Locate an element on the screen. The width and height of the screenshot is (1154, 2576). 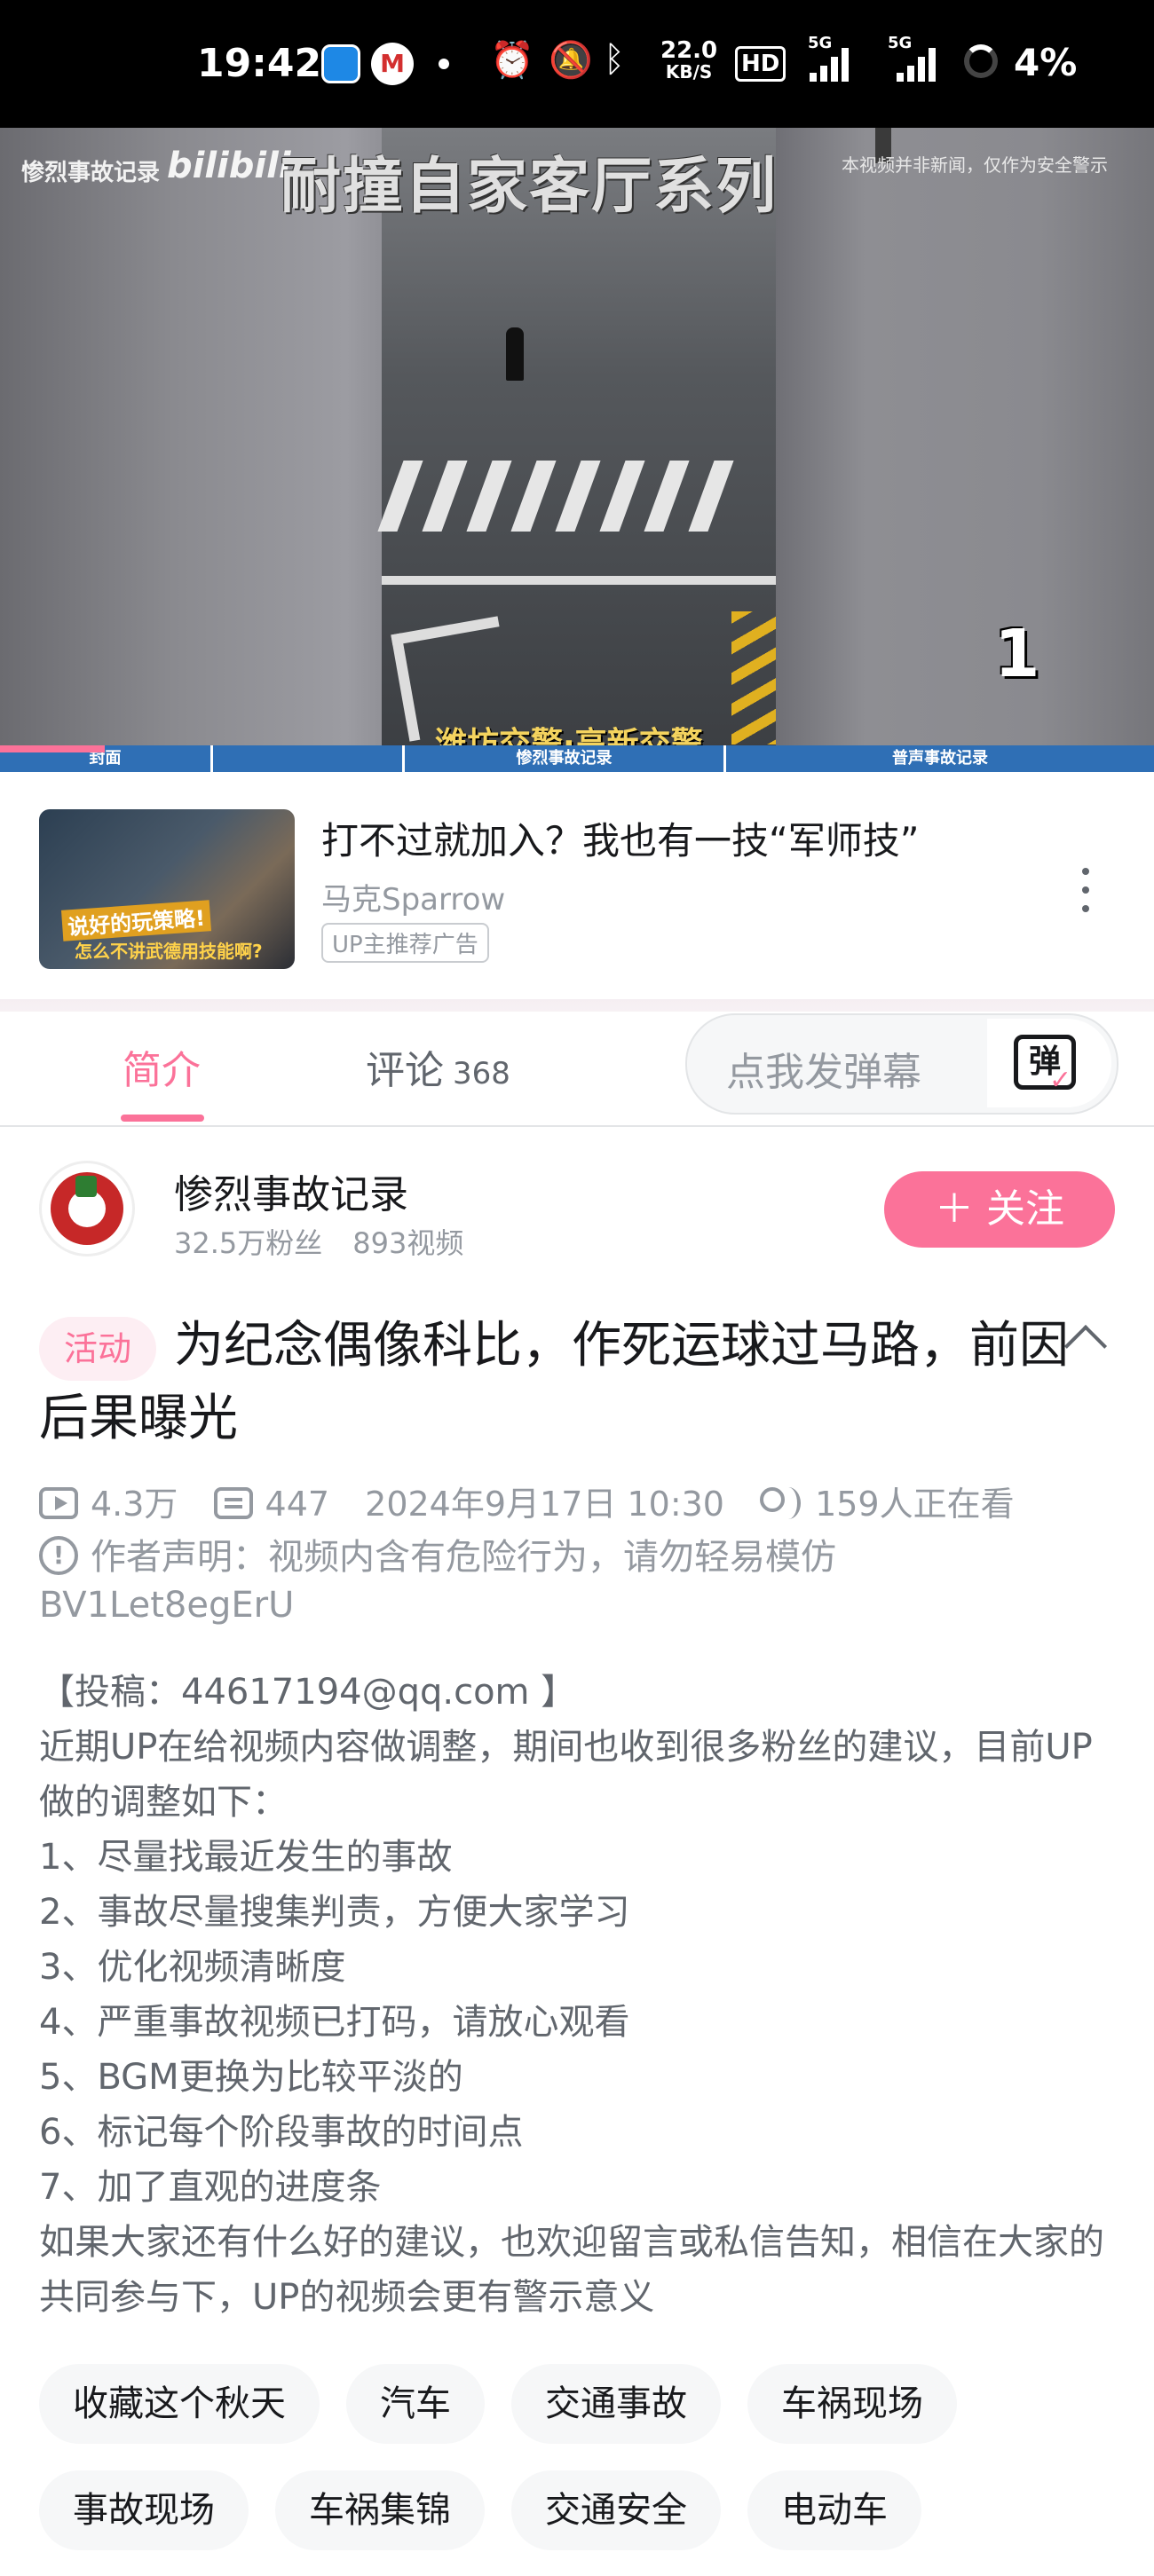
video-frame-yellow-lines is located at coordinates (753, 677).